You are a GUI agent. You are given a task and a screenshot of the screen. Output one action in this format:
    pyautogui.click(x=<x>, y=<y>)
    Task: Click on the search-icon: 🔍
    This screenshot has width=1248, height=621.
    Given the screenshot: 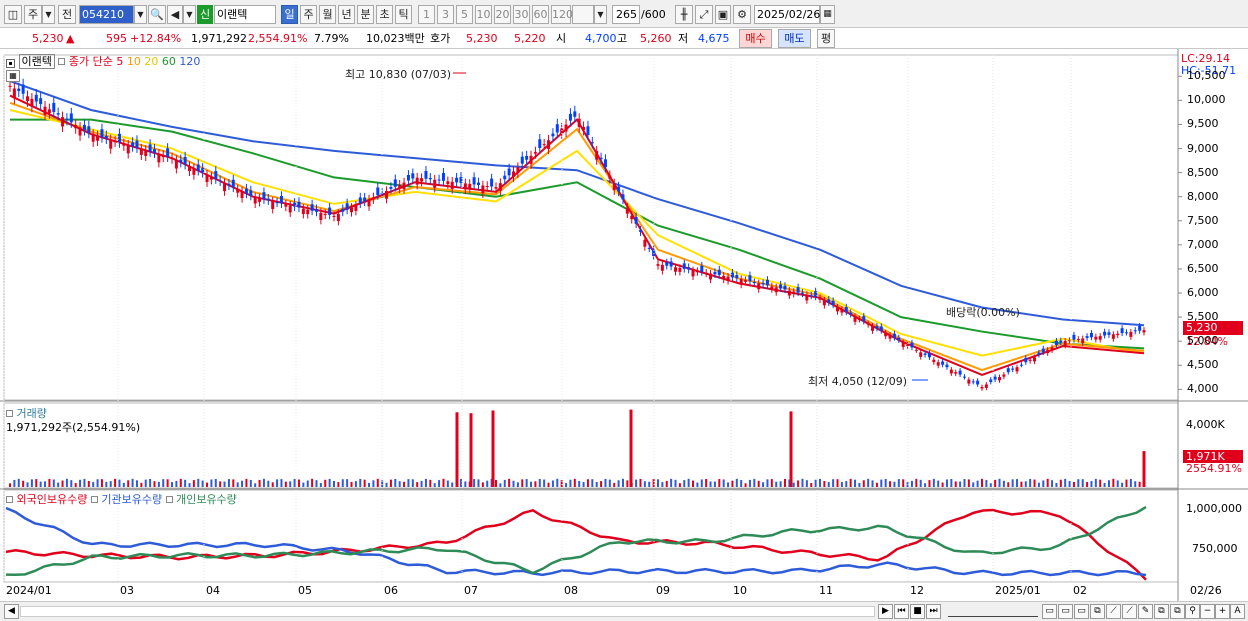 What is the action you would take?
    pyautogui.click(x=157, y=14)
    